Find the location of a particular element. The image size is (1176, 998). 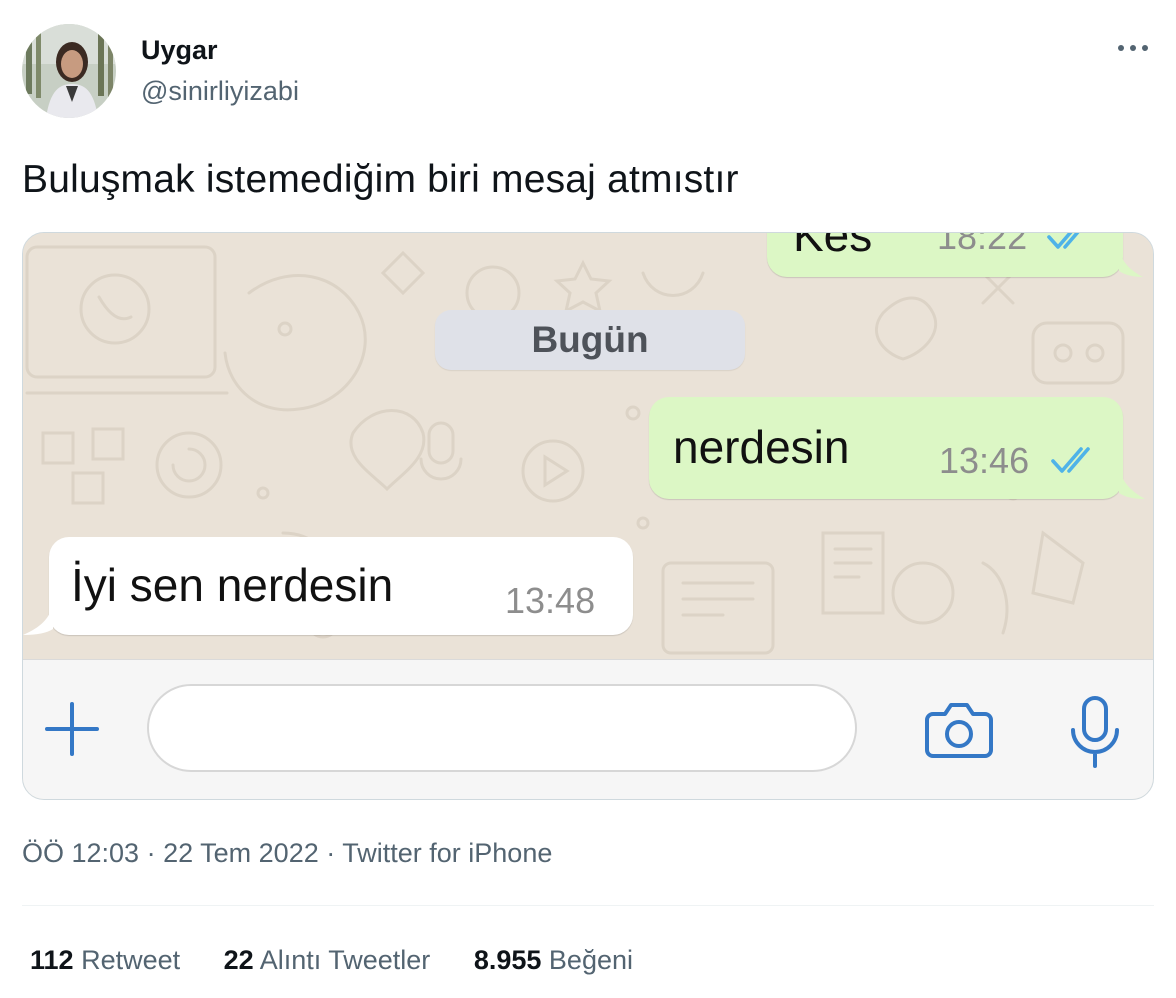

message-text: İyi sen nerdesin is located at coordinates (232, 585).